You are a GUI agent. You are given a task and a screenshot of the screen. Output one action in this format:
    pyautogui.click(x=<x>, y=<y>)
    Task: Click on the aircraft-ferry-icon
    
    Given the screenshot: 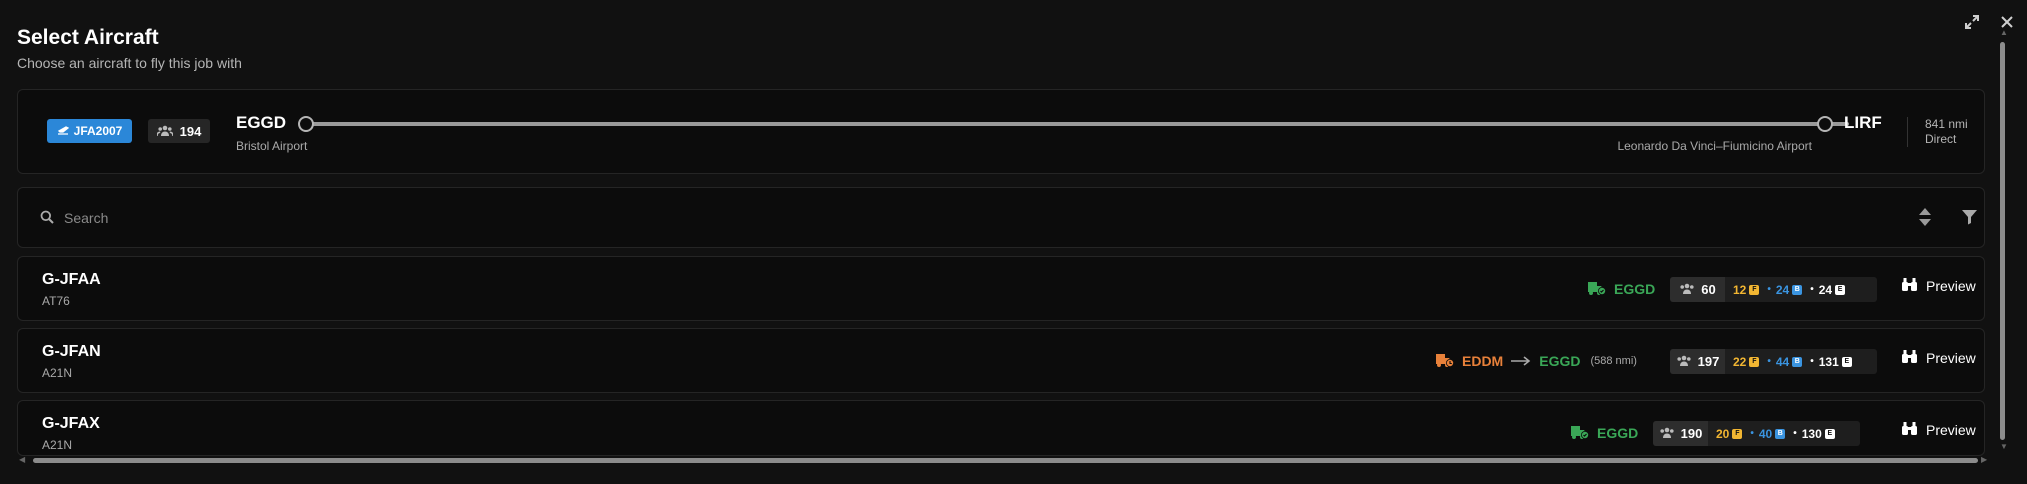 What is the action you would take?
    pyautogui.click(x=1444, y=360)
    